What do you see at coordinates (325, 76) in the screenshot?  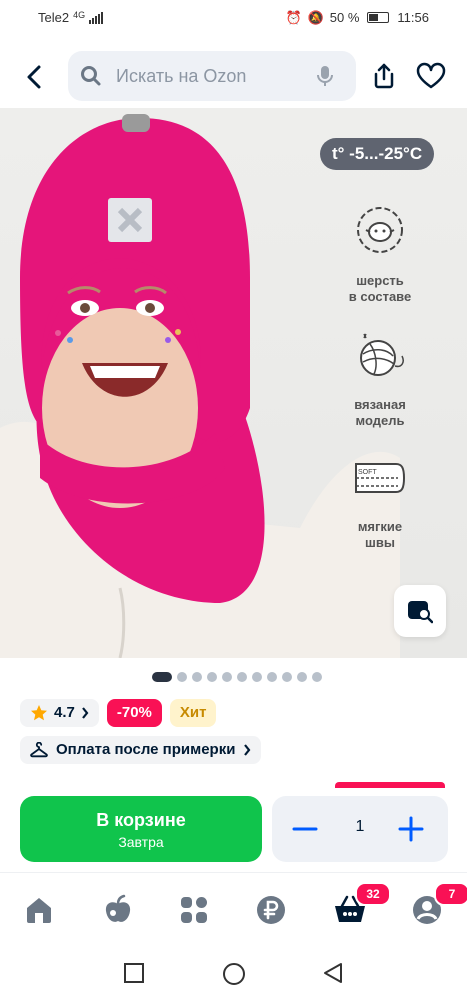 I see `microphone-icon` at bounding box center [325, 76].